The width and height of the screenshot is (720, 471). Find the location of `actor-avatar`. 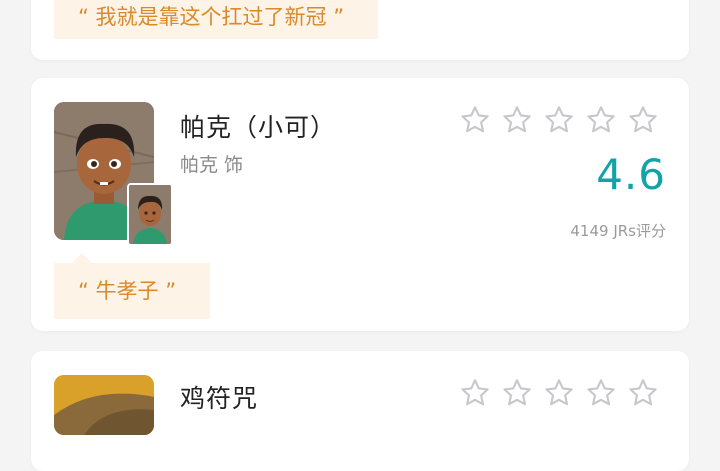

actor-avatar is located at coordinates (150, 214).